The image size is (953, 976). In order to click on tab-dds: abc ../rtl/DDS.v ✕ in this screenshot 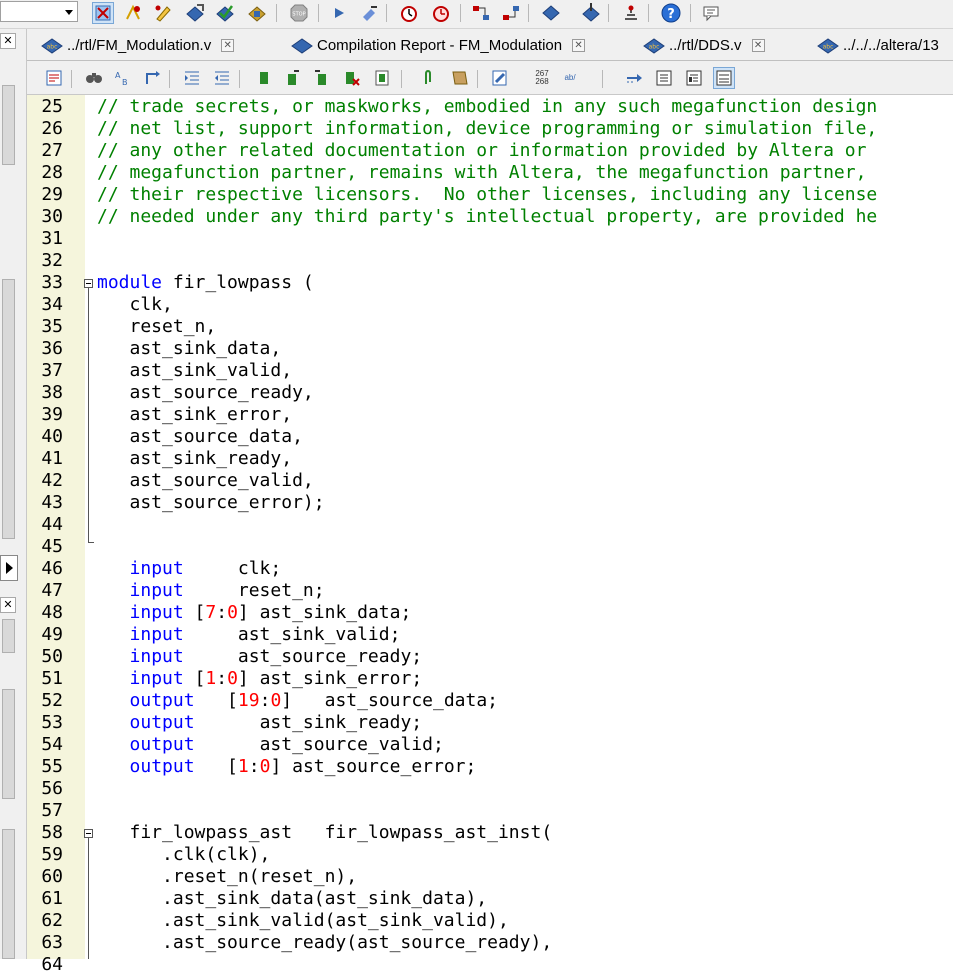, I will do `click(704, 45)`.